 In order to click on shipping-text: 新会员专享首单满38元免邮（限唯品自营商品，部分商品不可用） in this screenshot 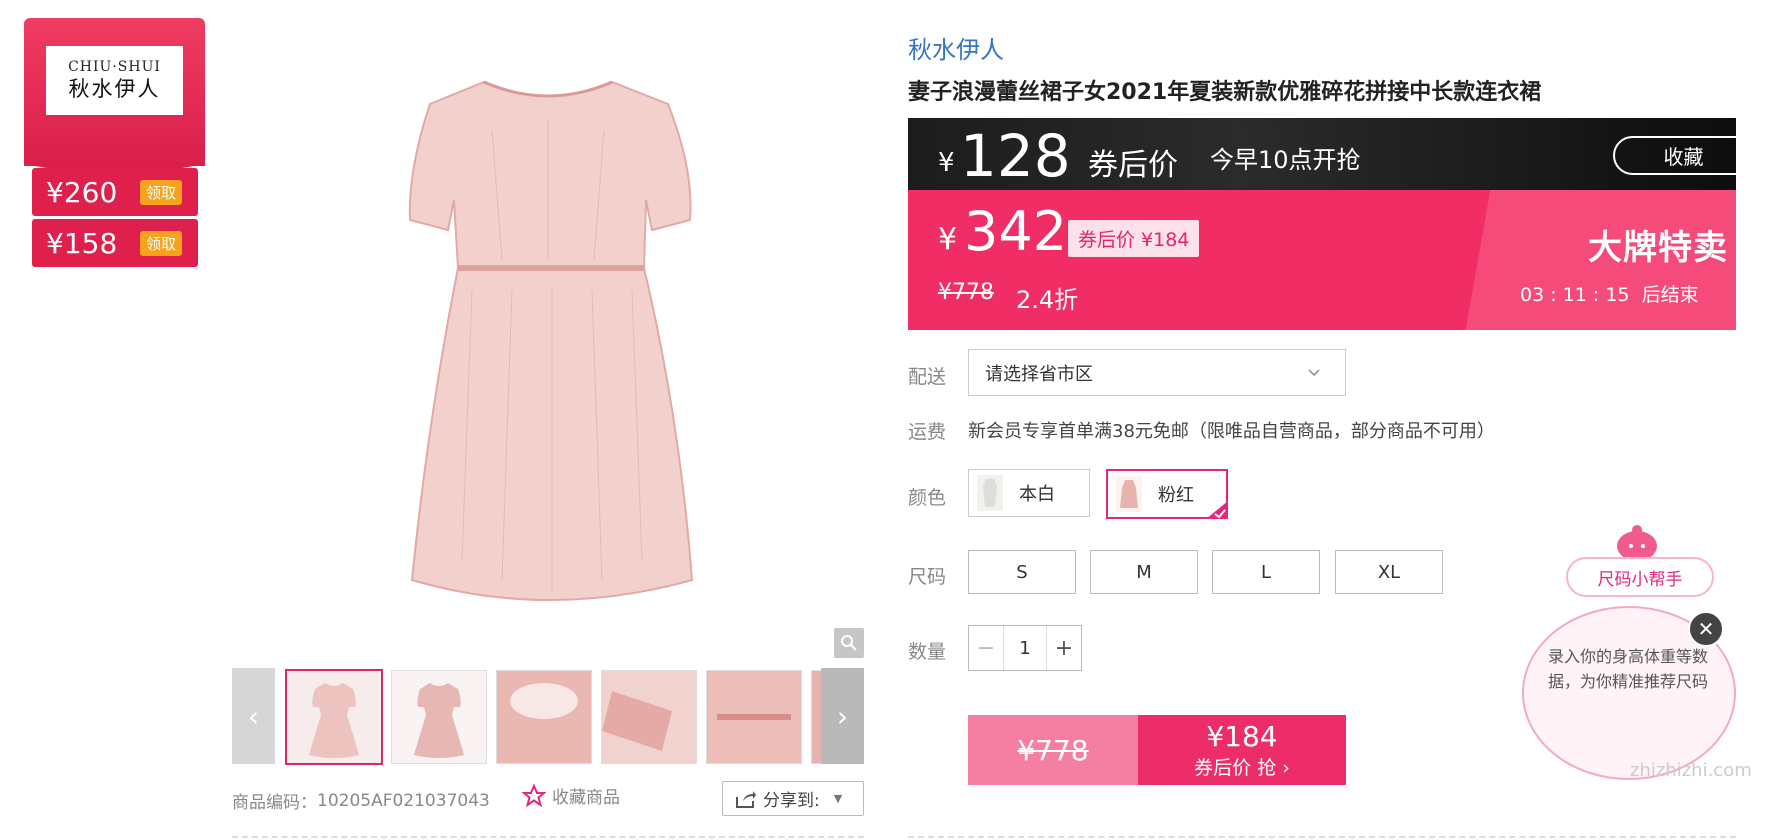, I will do `click(1231, 431)`.